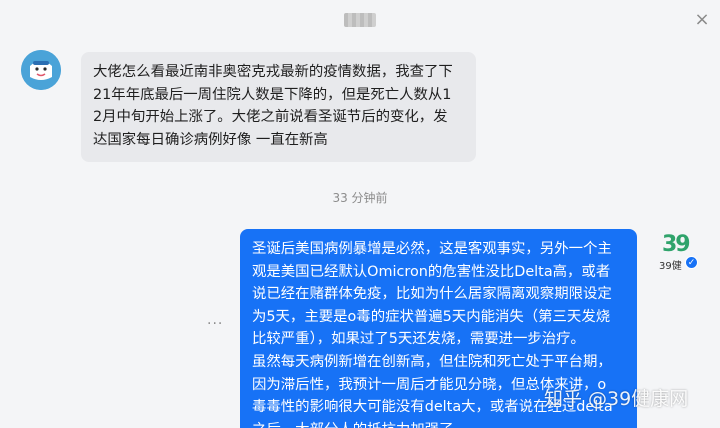 The image size is (720, 428). What do you see at coordinates (360, 198) in the screenshot?
I see `message-timestamp: 33 分钟前` at bounding box center [360, 198].